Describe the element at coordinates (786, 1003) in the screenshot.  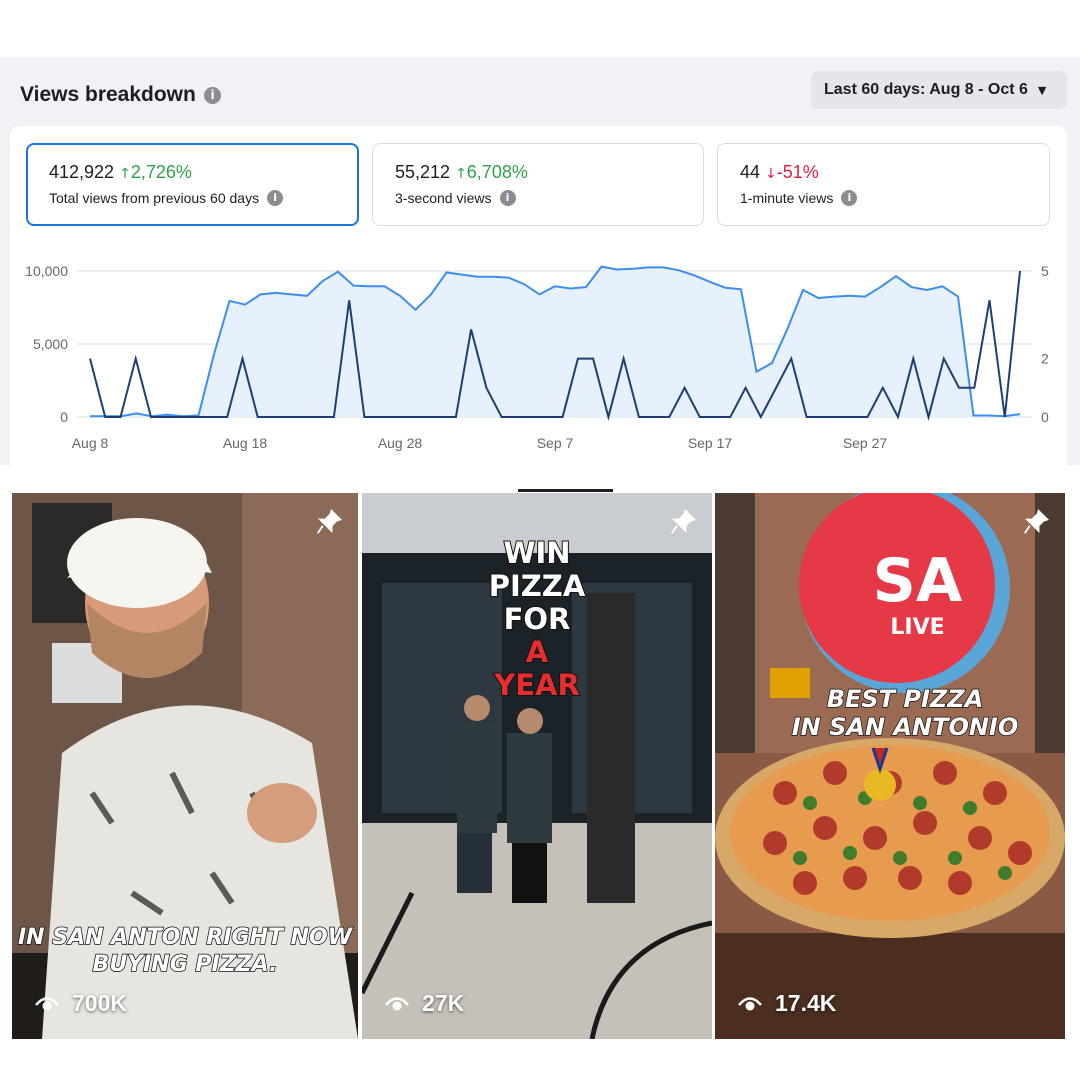
I see `view-count: 17.4K` at that location.